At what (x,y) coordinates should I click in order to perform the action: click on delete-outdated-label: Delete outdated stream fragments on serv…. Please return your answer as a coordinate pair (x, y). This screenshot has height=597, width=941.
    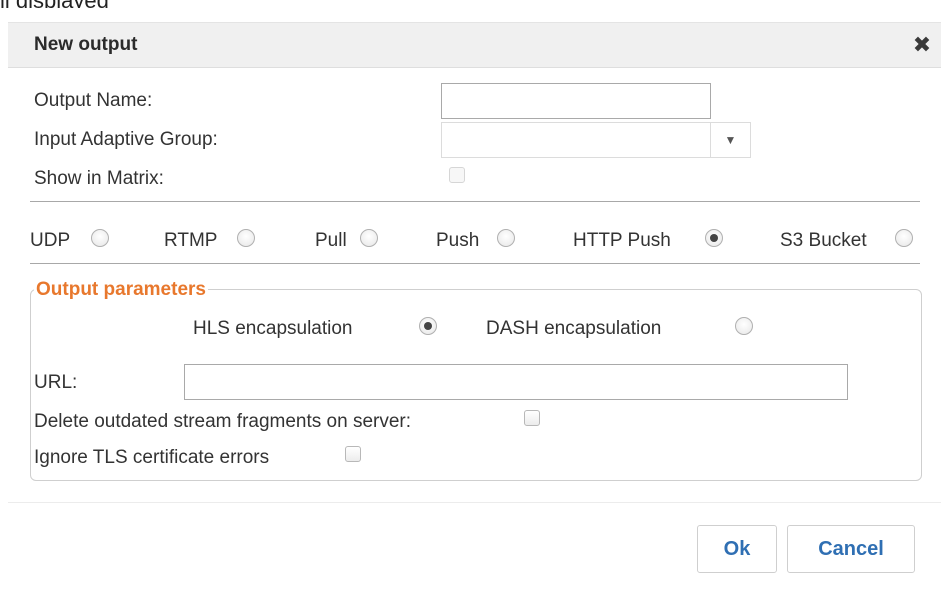
    Looking at the image, I should click on (223, 421).